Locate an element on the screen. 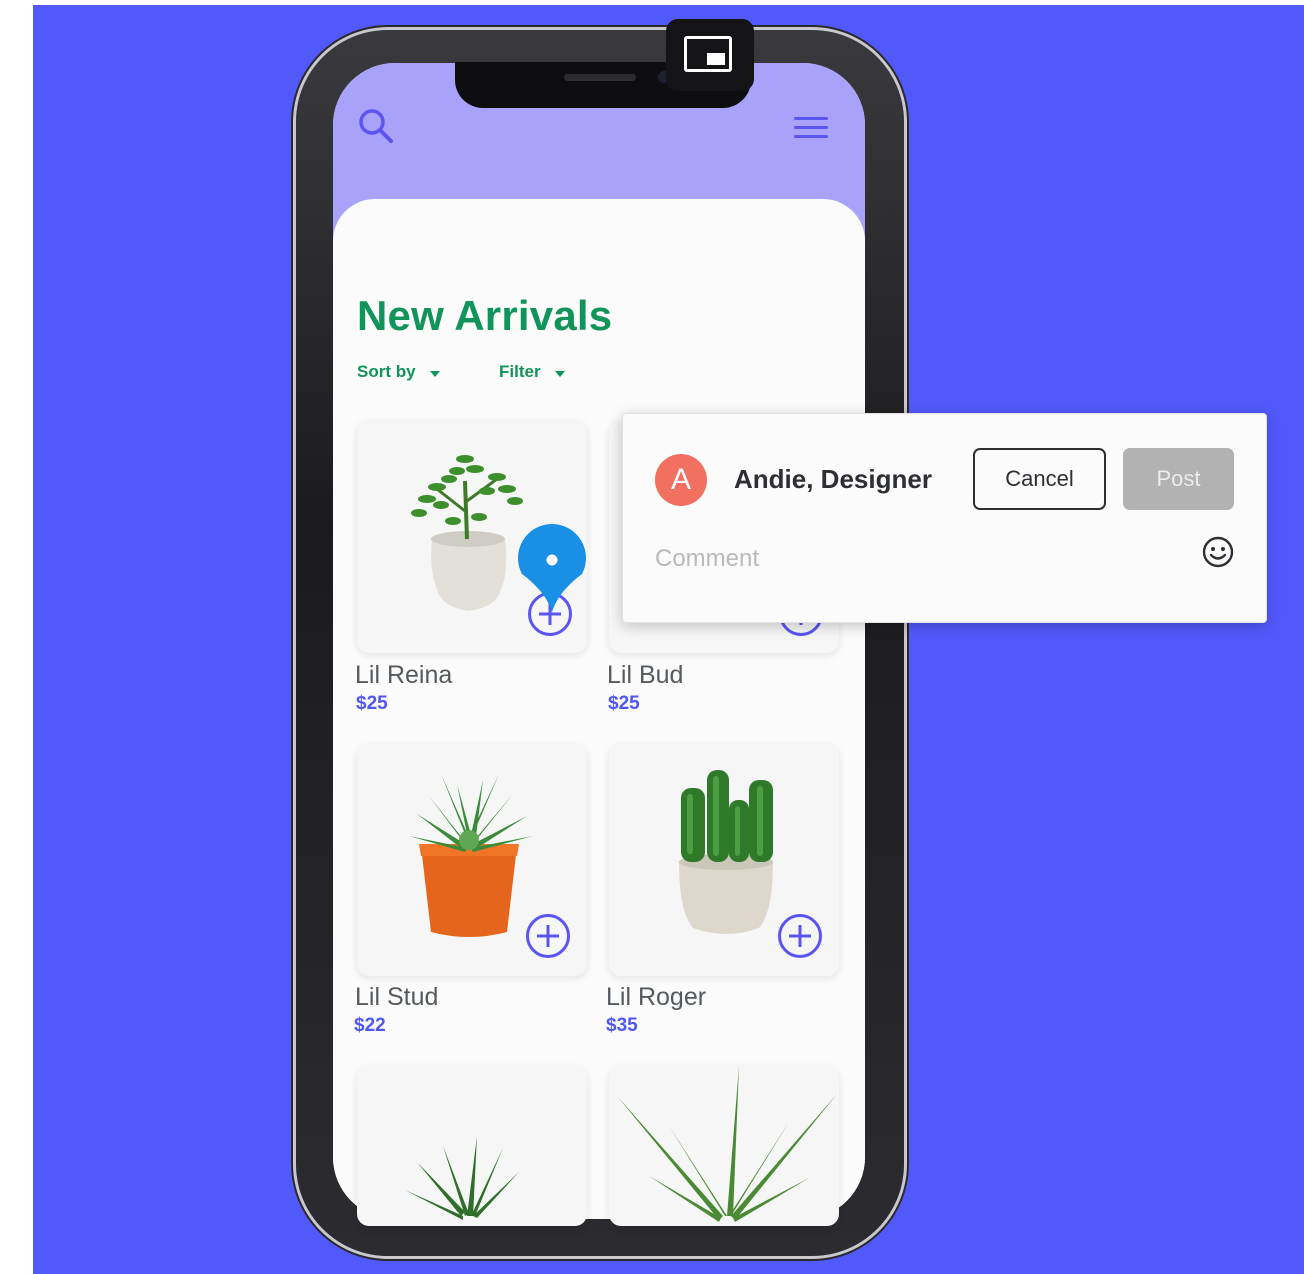 The width and height of the screenshot is (1304, 1274). picture-in-picture-icon is located at coordinates (708, 54).